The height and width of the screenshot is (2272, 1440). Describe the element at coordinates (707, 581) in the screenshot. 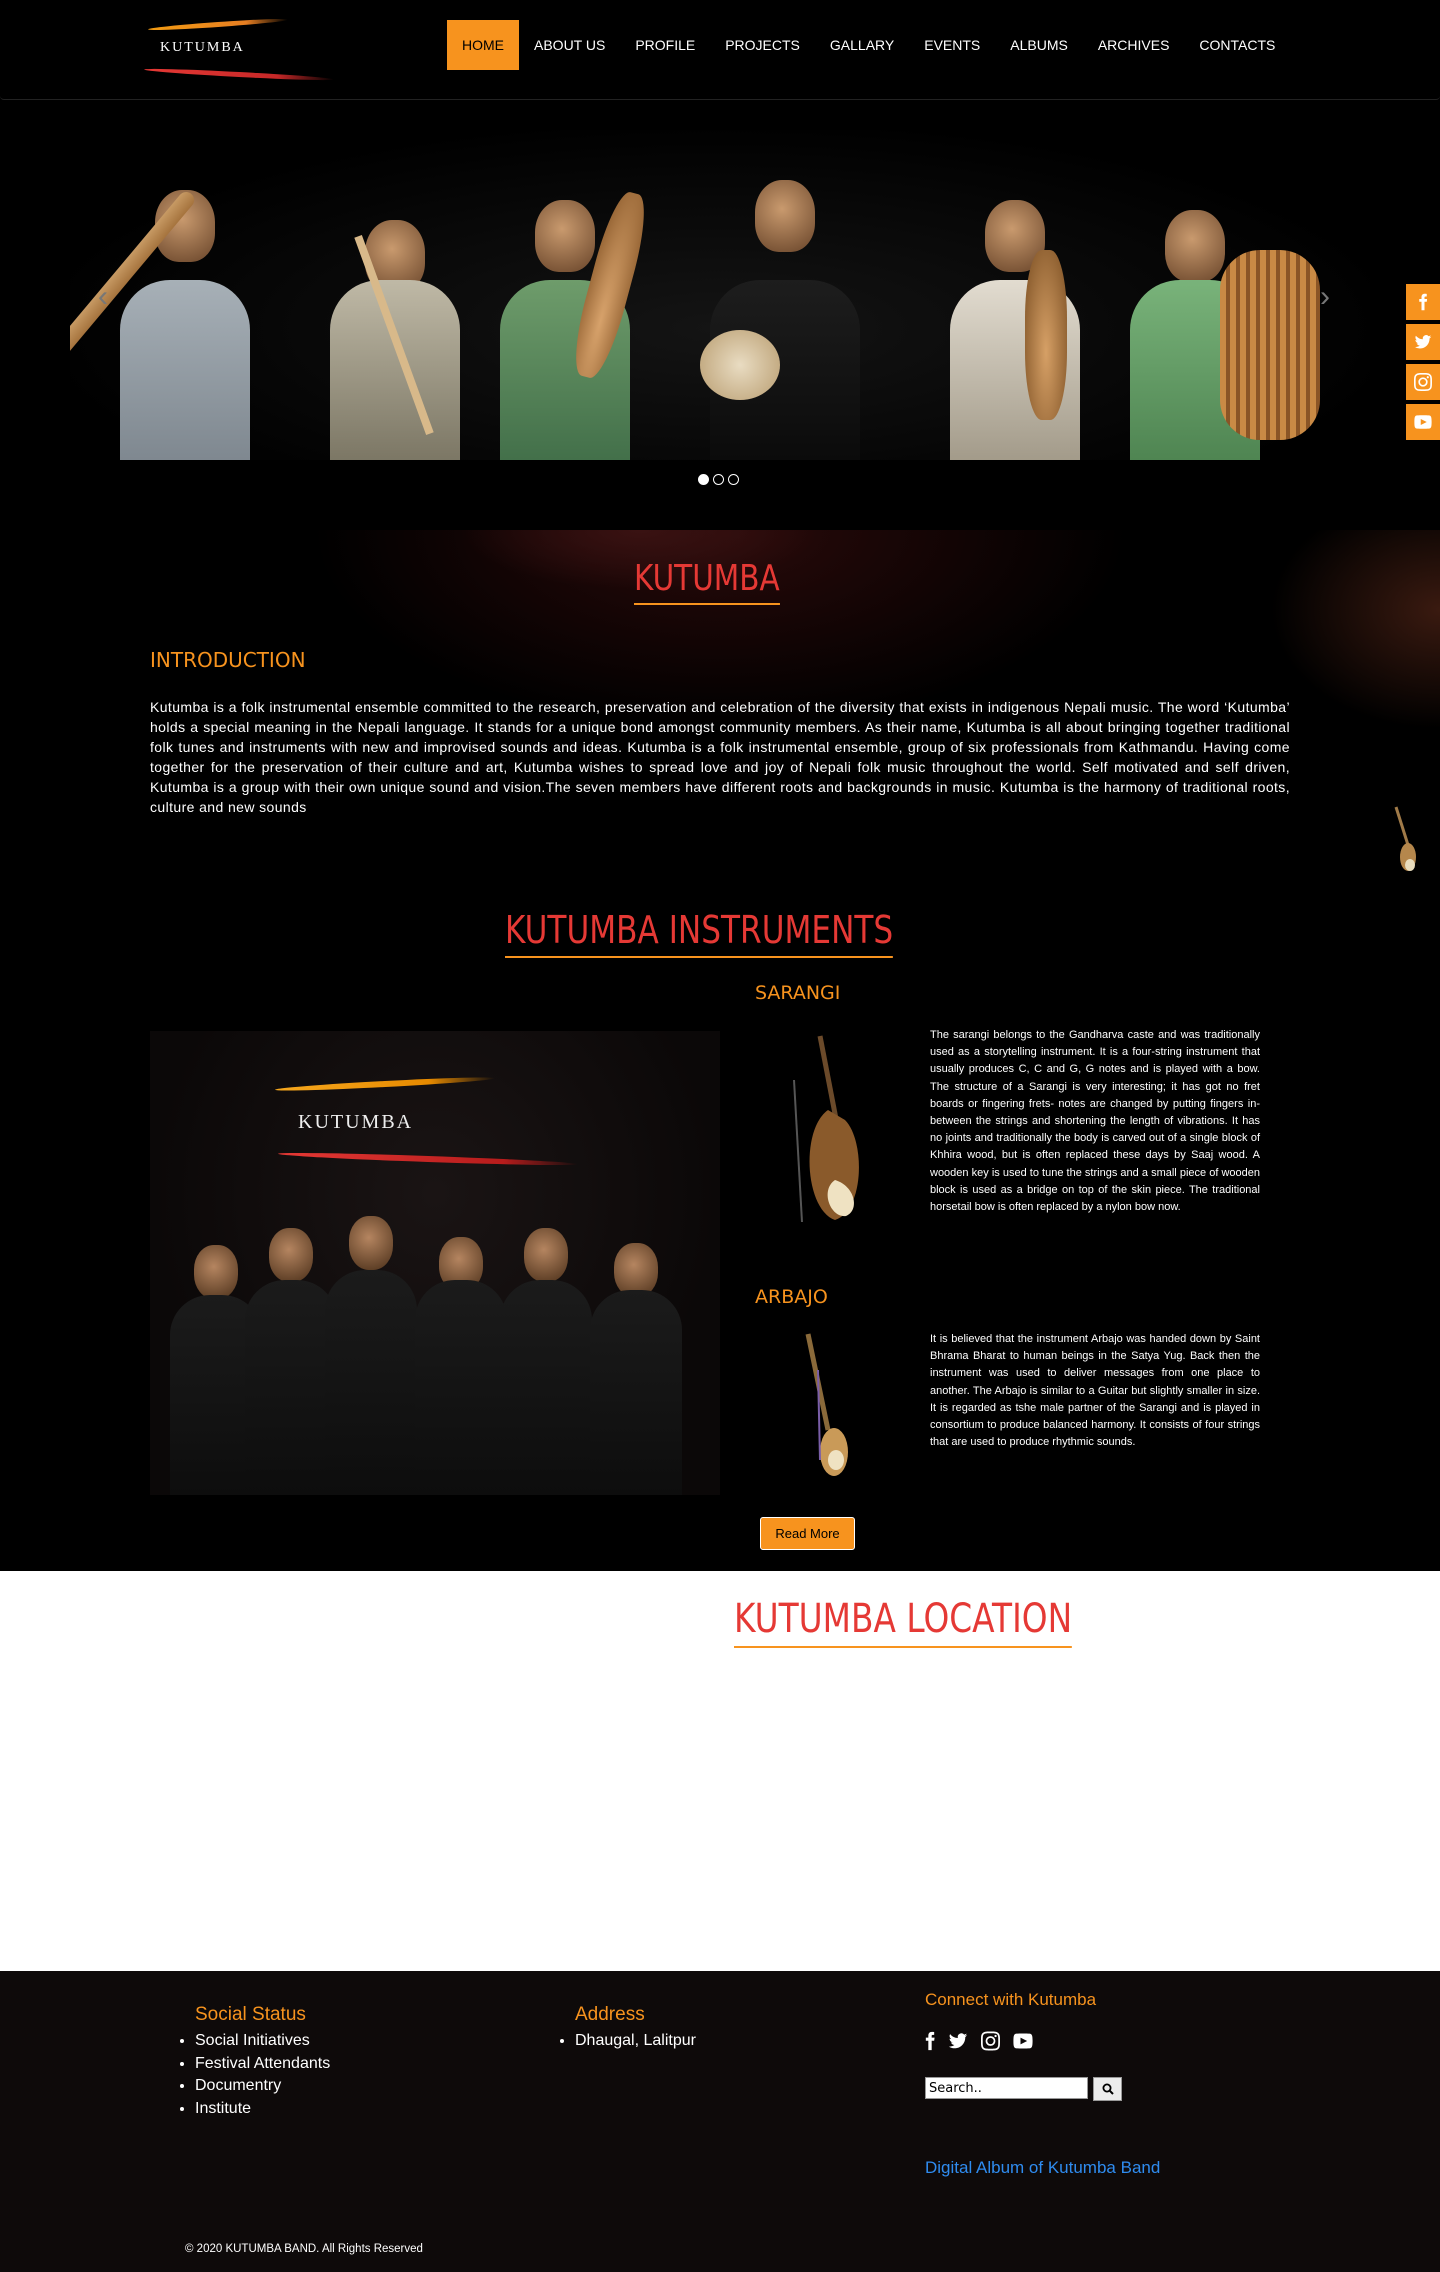

I see `kutumba-title: KUTUMBA` at that location.